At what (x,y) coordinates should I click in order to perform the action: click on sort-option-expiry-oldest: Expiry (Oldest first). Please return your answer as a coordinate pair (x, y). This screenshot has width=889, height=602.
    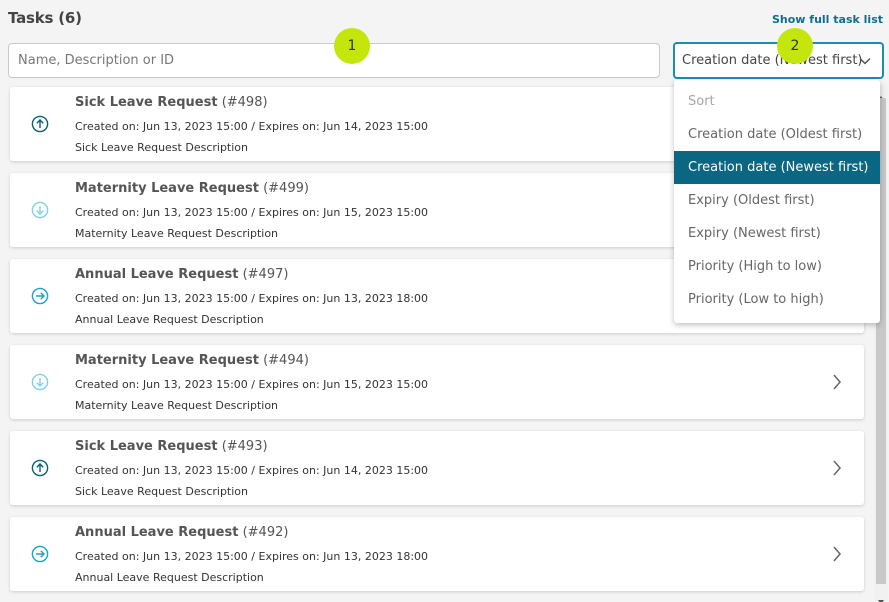
    Looking at the image, I should click on (777, 200).